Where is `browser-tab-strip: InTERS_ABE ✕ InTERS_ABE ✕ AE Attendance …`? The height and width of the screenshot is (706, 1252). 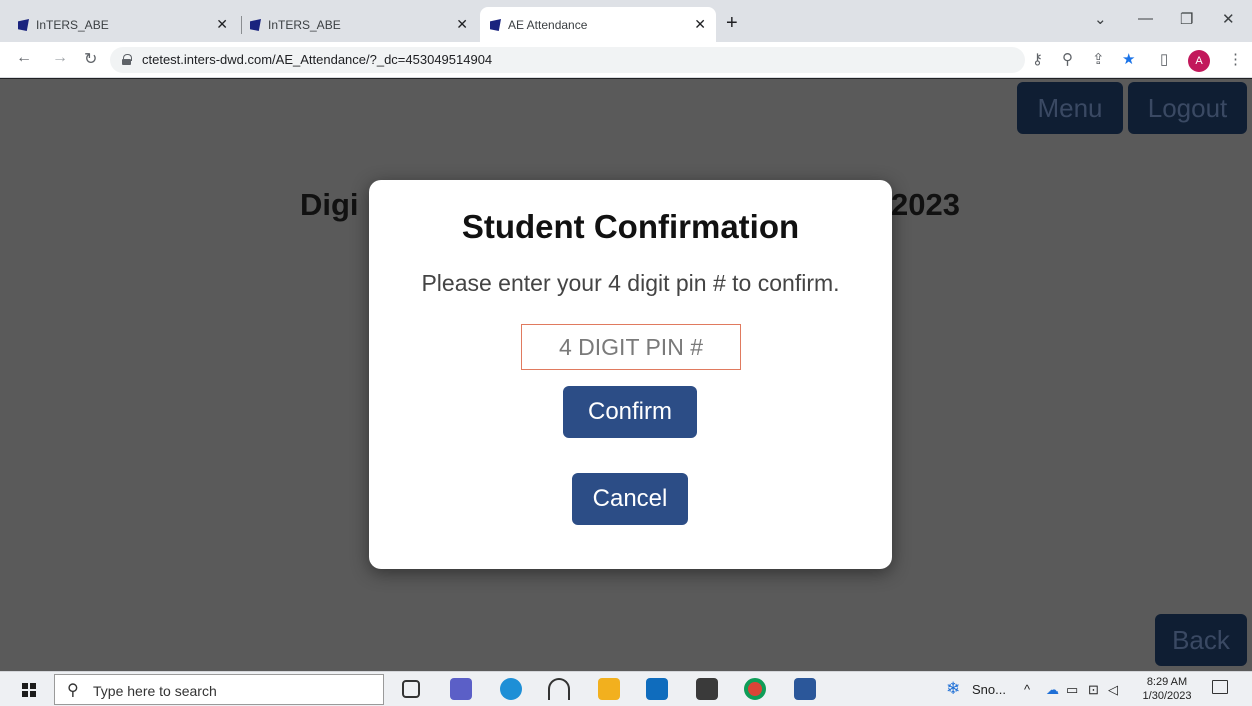
browser-tab-strip: InTERS_ABE ✕ InTERS_ABE ✕ AE Attendance … is located at coordinates (626, 21).